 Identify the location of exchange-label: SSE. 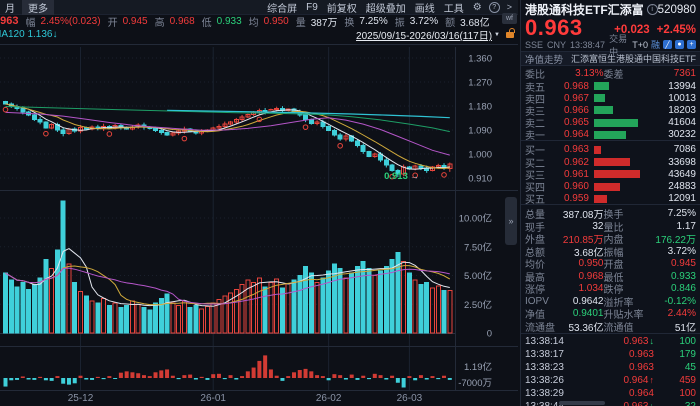
(534, 44).